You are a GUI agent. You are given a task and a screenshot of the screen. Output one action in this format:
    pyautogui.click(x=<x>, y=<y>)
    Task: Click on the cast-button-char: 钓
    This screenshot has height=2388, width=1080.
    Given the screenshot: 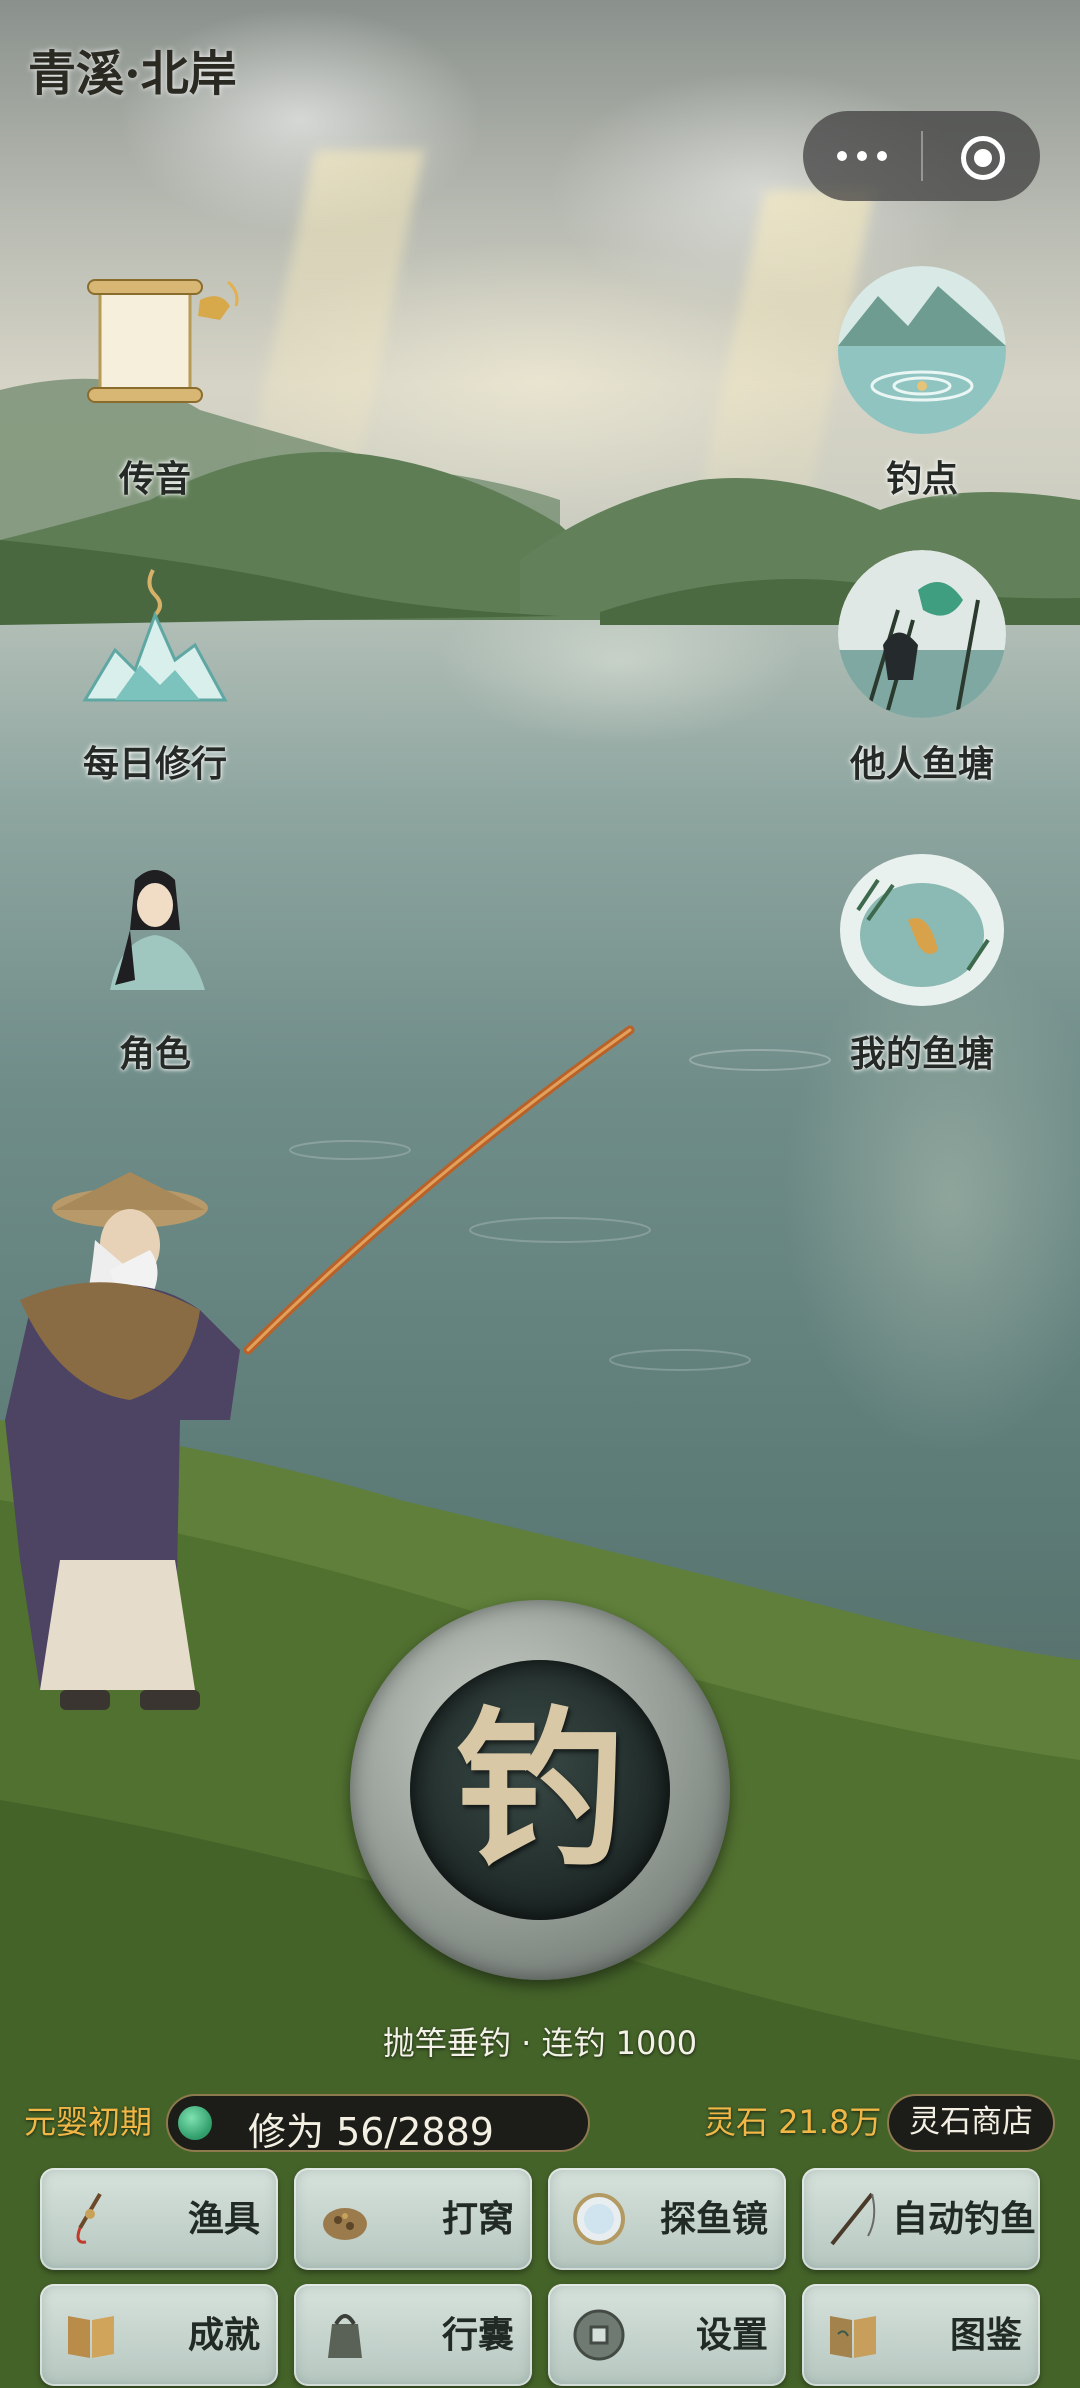 What is the action you would take?
    pyautogui.click(x=539, y=1790)
    